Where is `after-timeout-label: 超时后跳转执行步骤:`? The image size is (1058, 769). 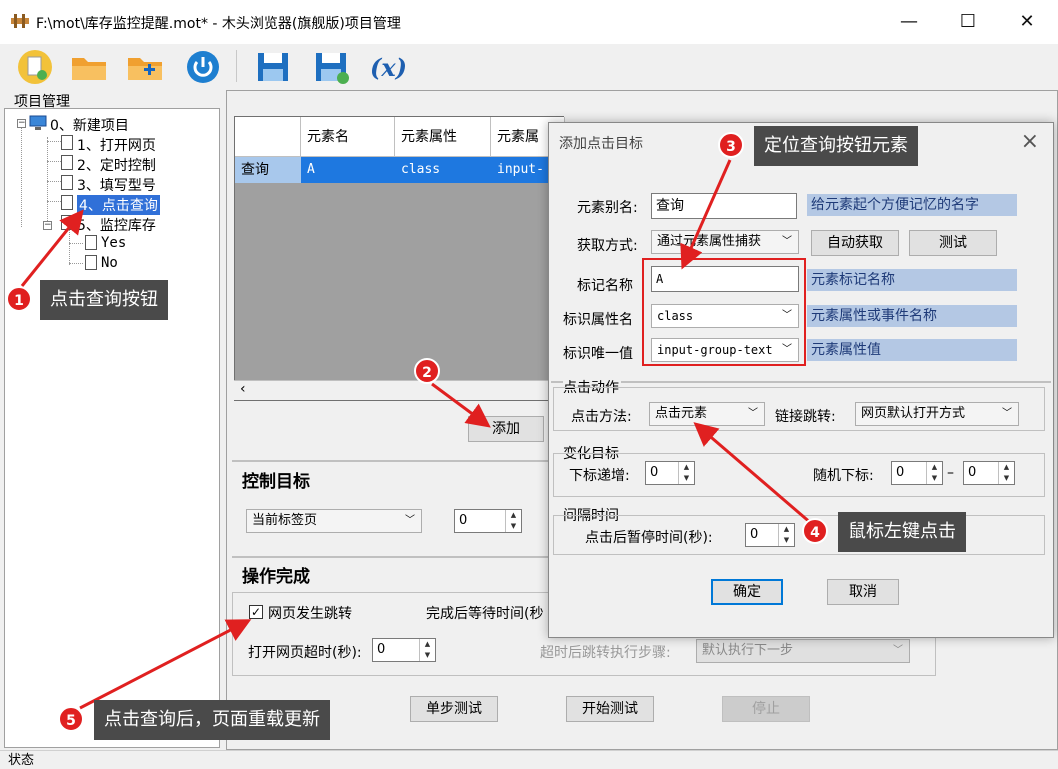
after-timeout-label: 超时后跳转执行步骤: is located at coordinates (605, 653).